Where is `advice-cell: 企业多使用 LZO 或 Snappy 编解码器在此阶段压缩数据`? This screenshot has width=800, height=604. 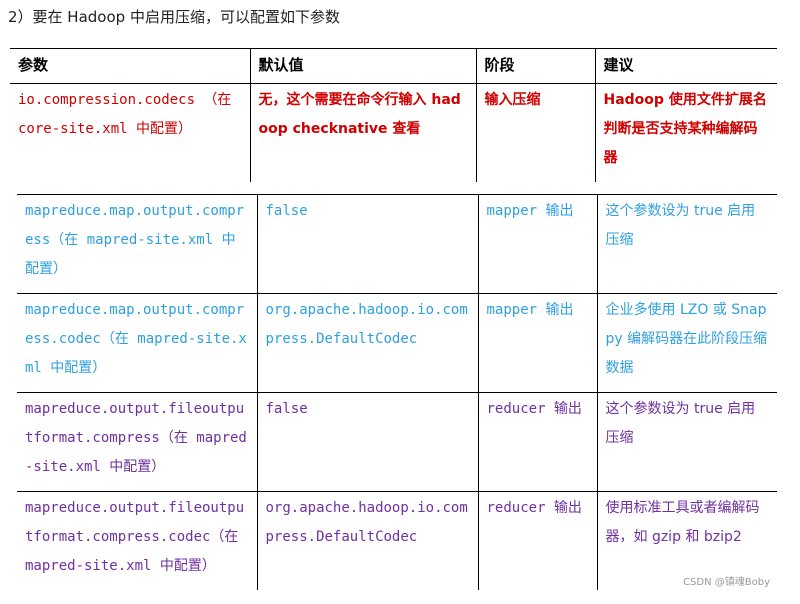
advice-cell: 企业多使用 LZO 或 Snappy 编解码器在此阶段压缩数据 is located at coordinates (687, 343).